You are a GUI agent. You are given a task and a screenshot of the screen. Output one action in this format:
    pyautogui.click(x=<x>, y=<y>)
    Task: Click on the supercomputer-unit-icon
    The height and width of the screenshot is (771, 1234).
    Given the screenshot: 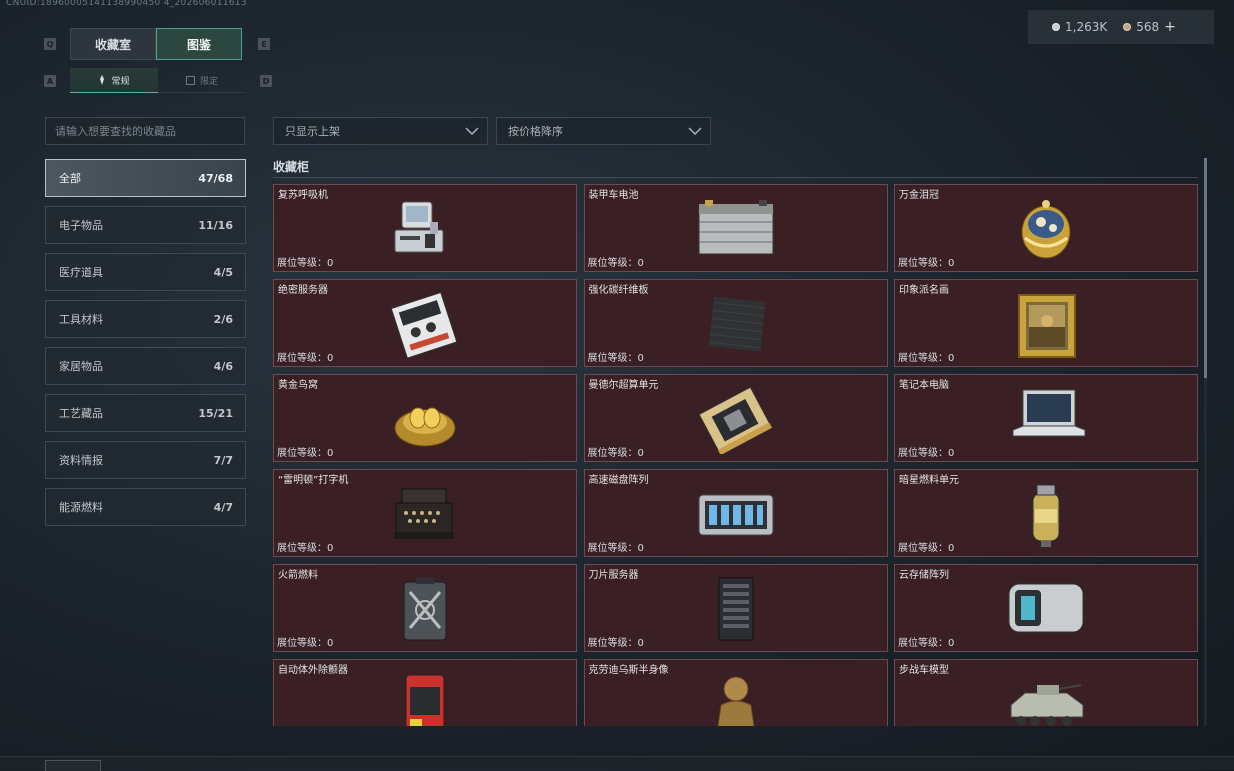 What is the action you would take?
    pyautogui.click(x=736, y=421)
    